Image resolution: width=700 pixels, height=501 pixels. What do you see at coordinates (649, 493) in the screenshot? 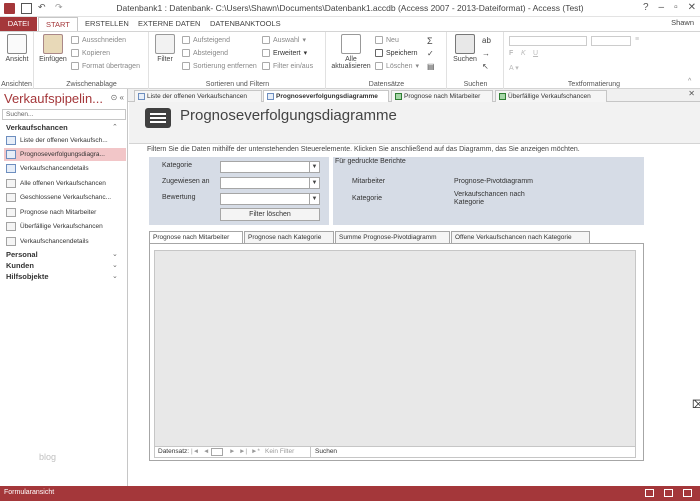
I see `form-view-icon` at bounding box center [649, 493].